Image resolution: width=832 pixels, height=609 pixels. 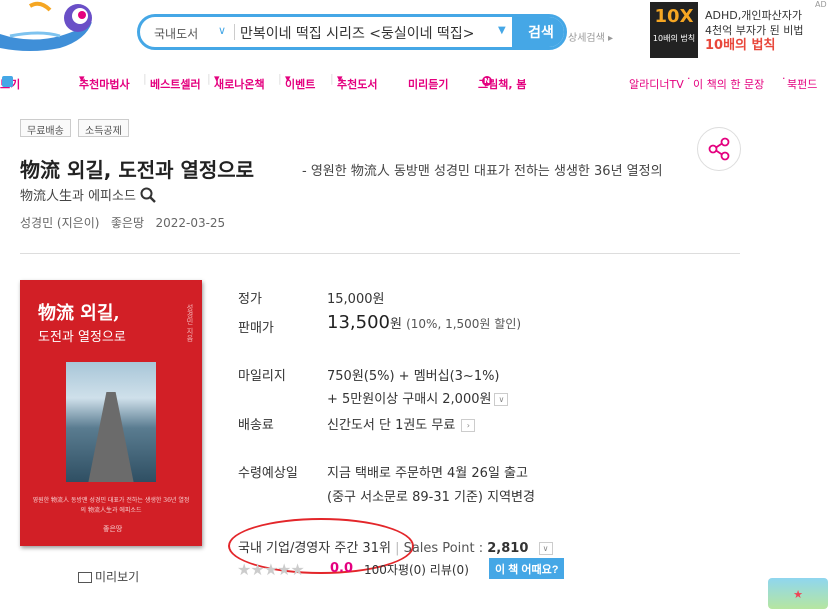 I want to click on new-badge-icon: N, so click(x=487, y=81).